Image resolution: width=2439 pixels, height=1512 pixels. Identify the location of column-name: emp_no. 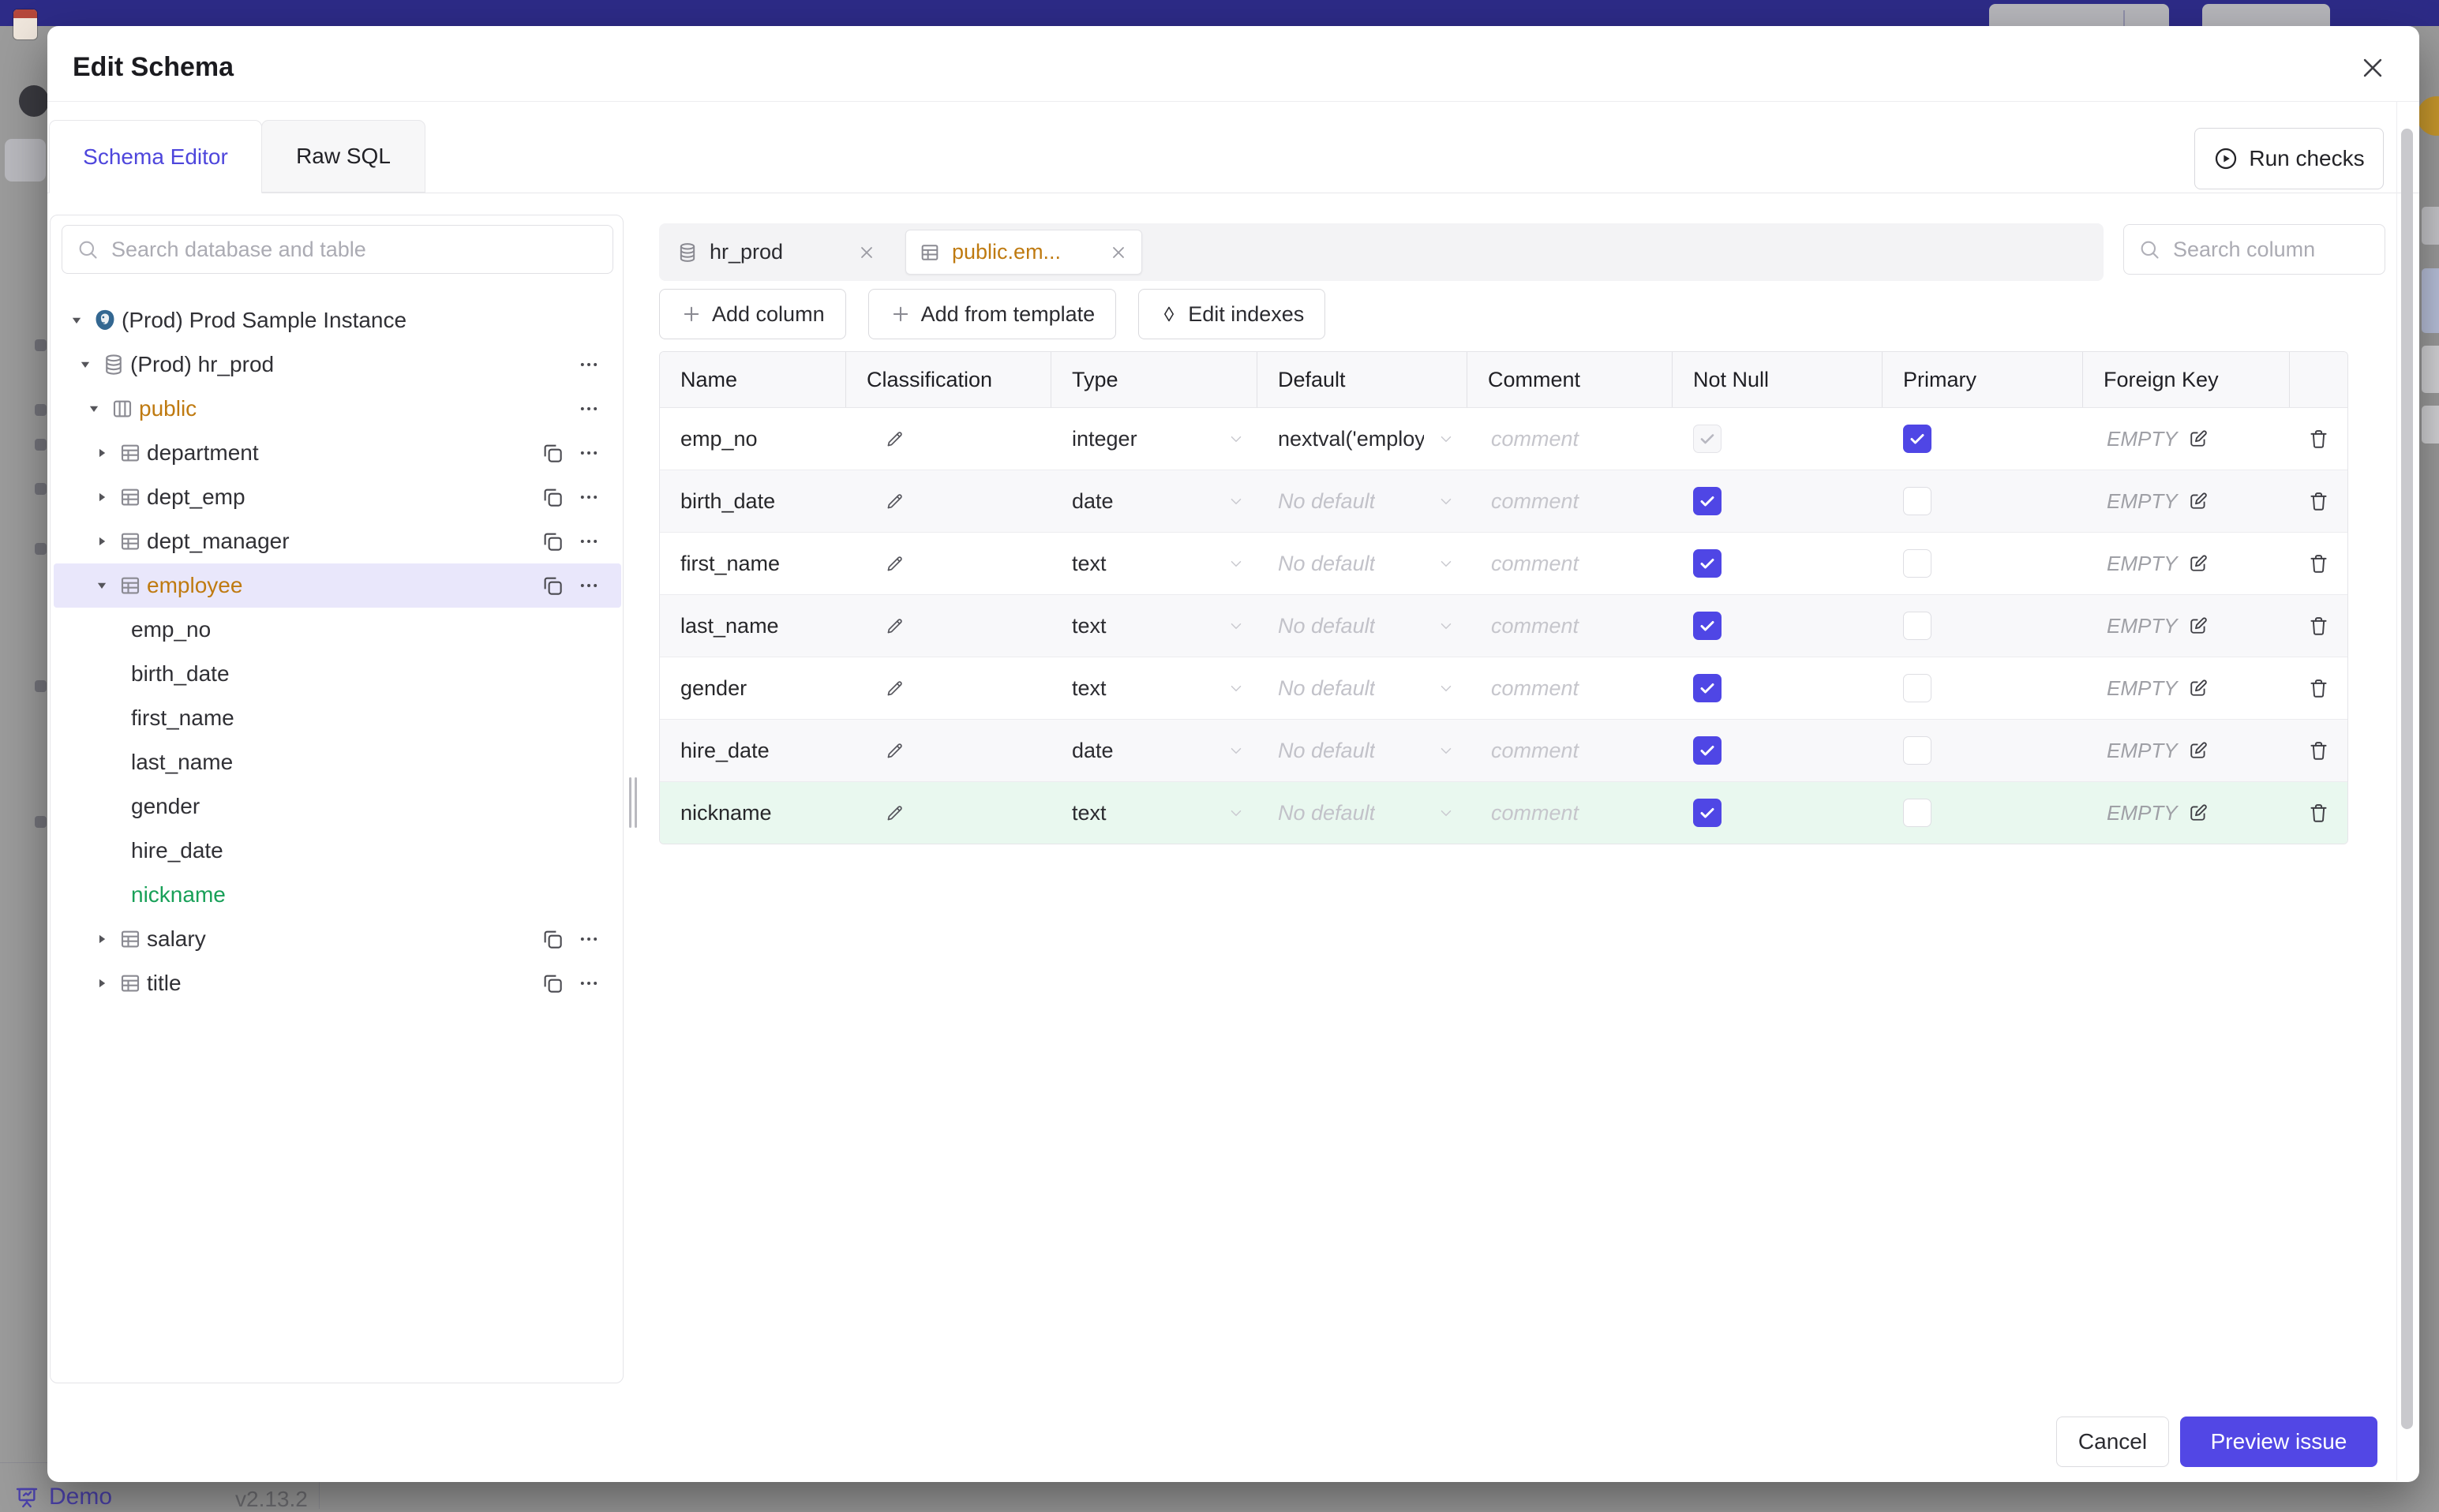
(753, 439).